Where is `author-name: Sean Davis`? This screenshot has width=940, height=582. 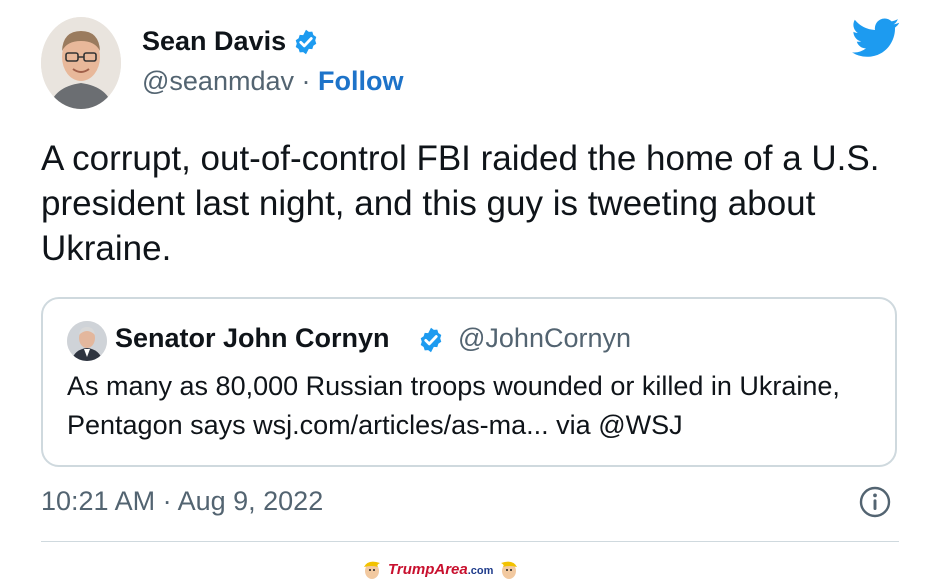 author-name: Sean Davis is located at coordinates (214, 41).